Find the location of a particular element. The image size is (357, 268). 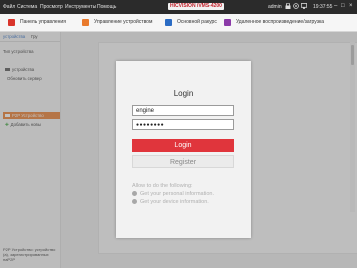

dialog-title: Login is located at coordinates (183, 93).